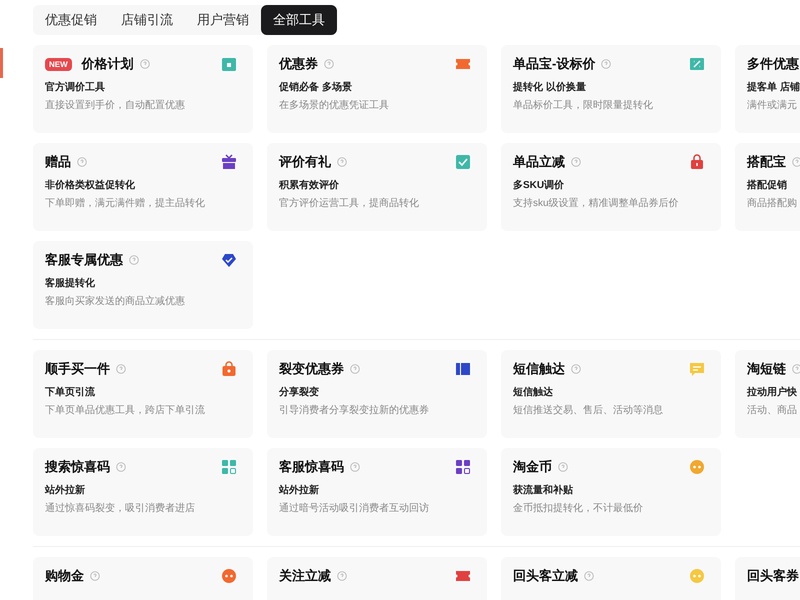 This screenshot has height=600, width=800. What do you see at coordinates (773, 64) in the screenshot?
I see `tool-title: 多件优惠` at bounding box center [773, 64].